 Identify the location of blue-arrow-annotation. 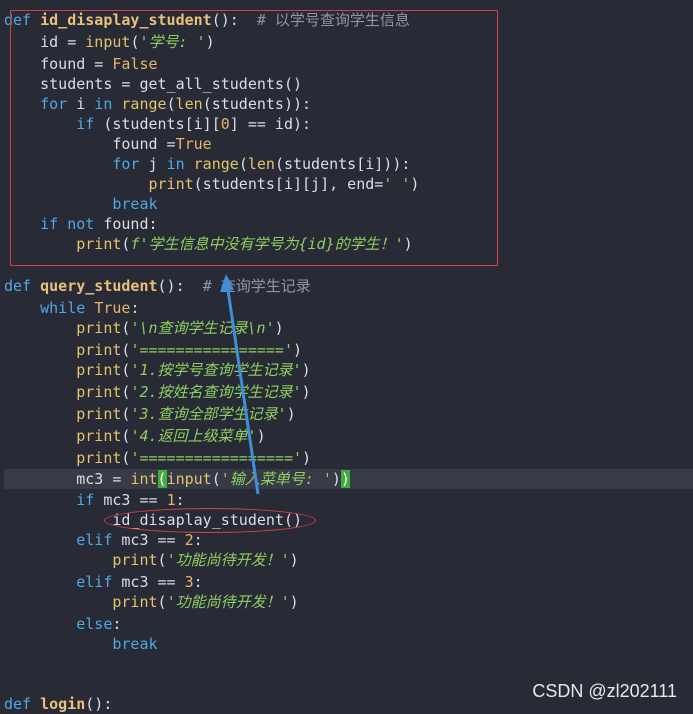
(240, 384).